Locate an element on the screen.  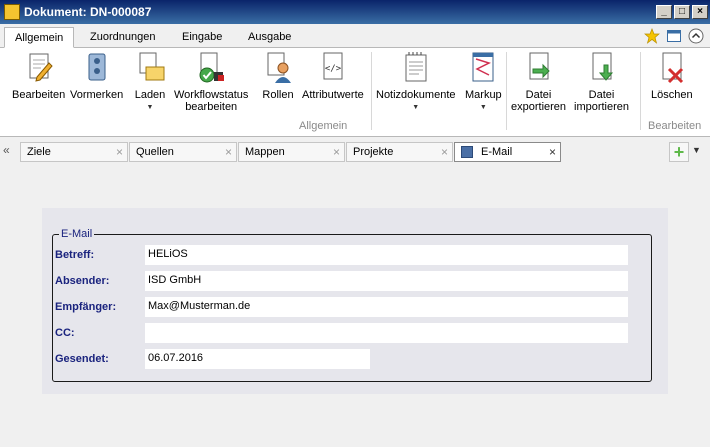
import-label-1: Datei is located at coordinates (601, 95).